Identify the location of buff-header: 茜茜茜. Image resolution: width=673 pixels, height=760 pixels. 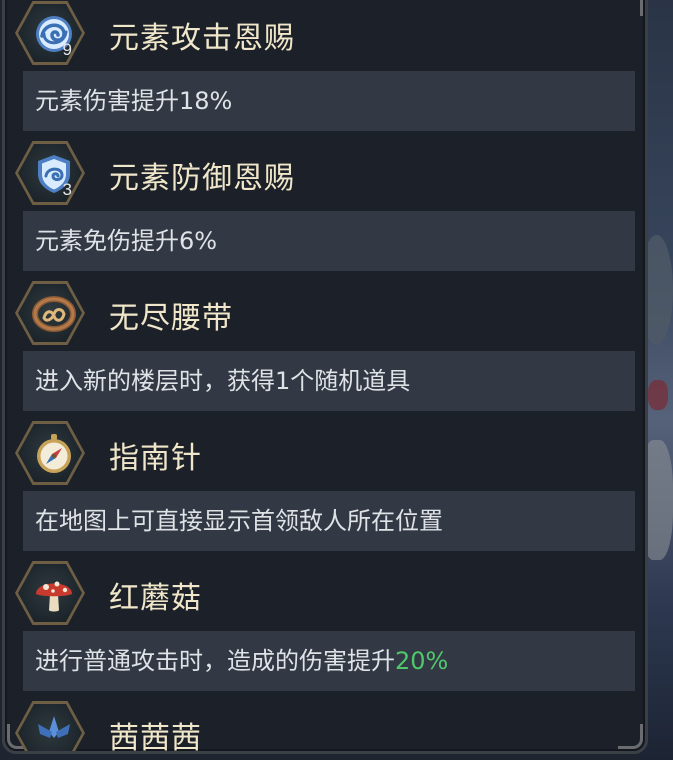
(325, 726).